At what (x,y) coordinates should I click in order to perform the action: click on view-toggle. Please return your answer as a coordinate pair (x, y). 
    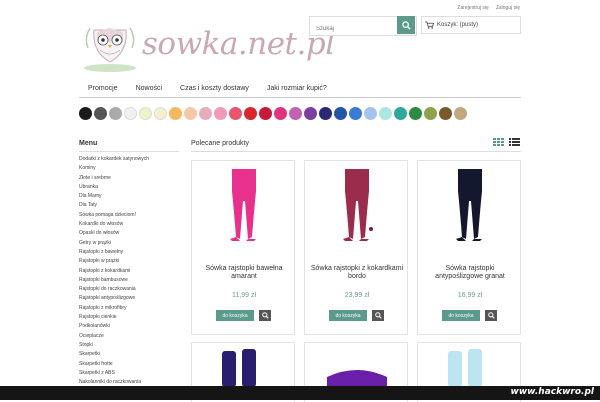
    Looking at the image, I should click on (506, 142).